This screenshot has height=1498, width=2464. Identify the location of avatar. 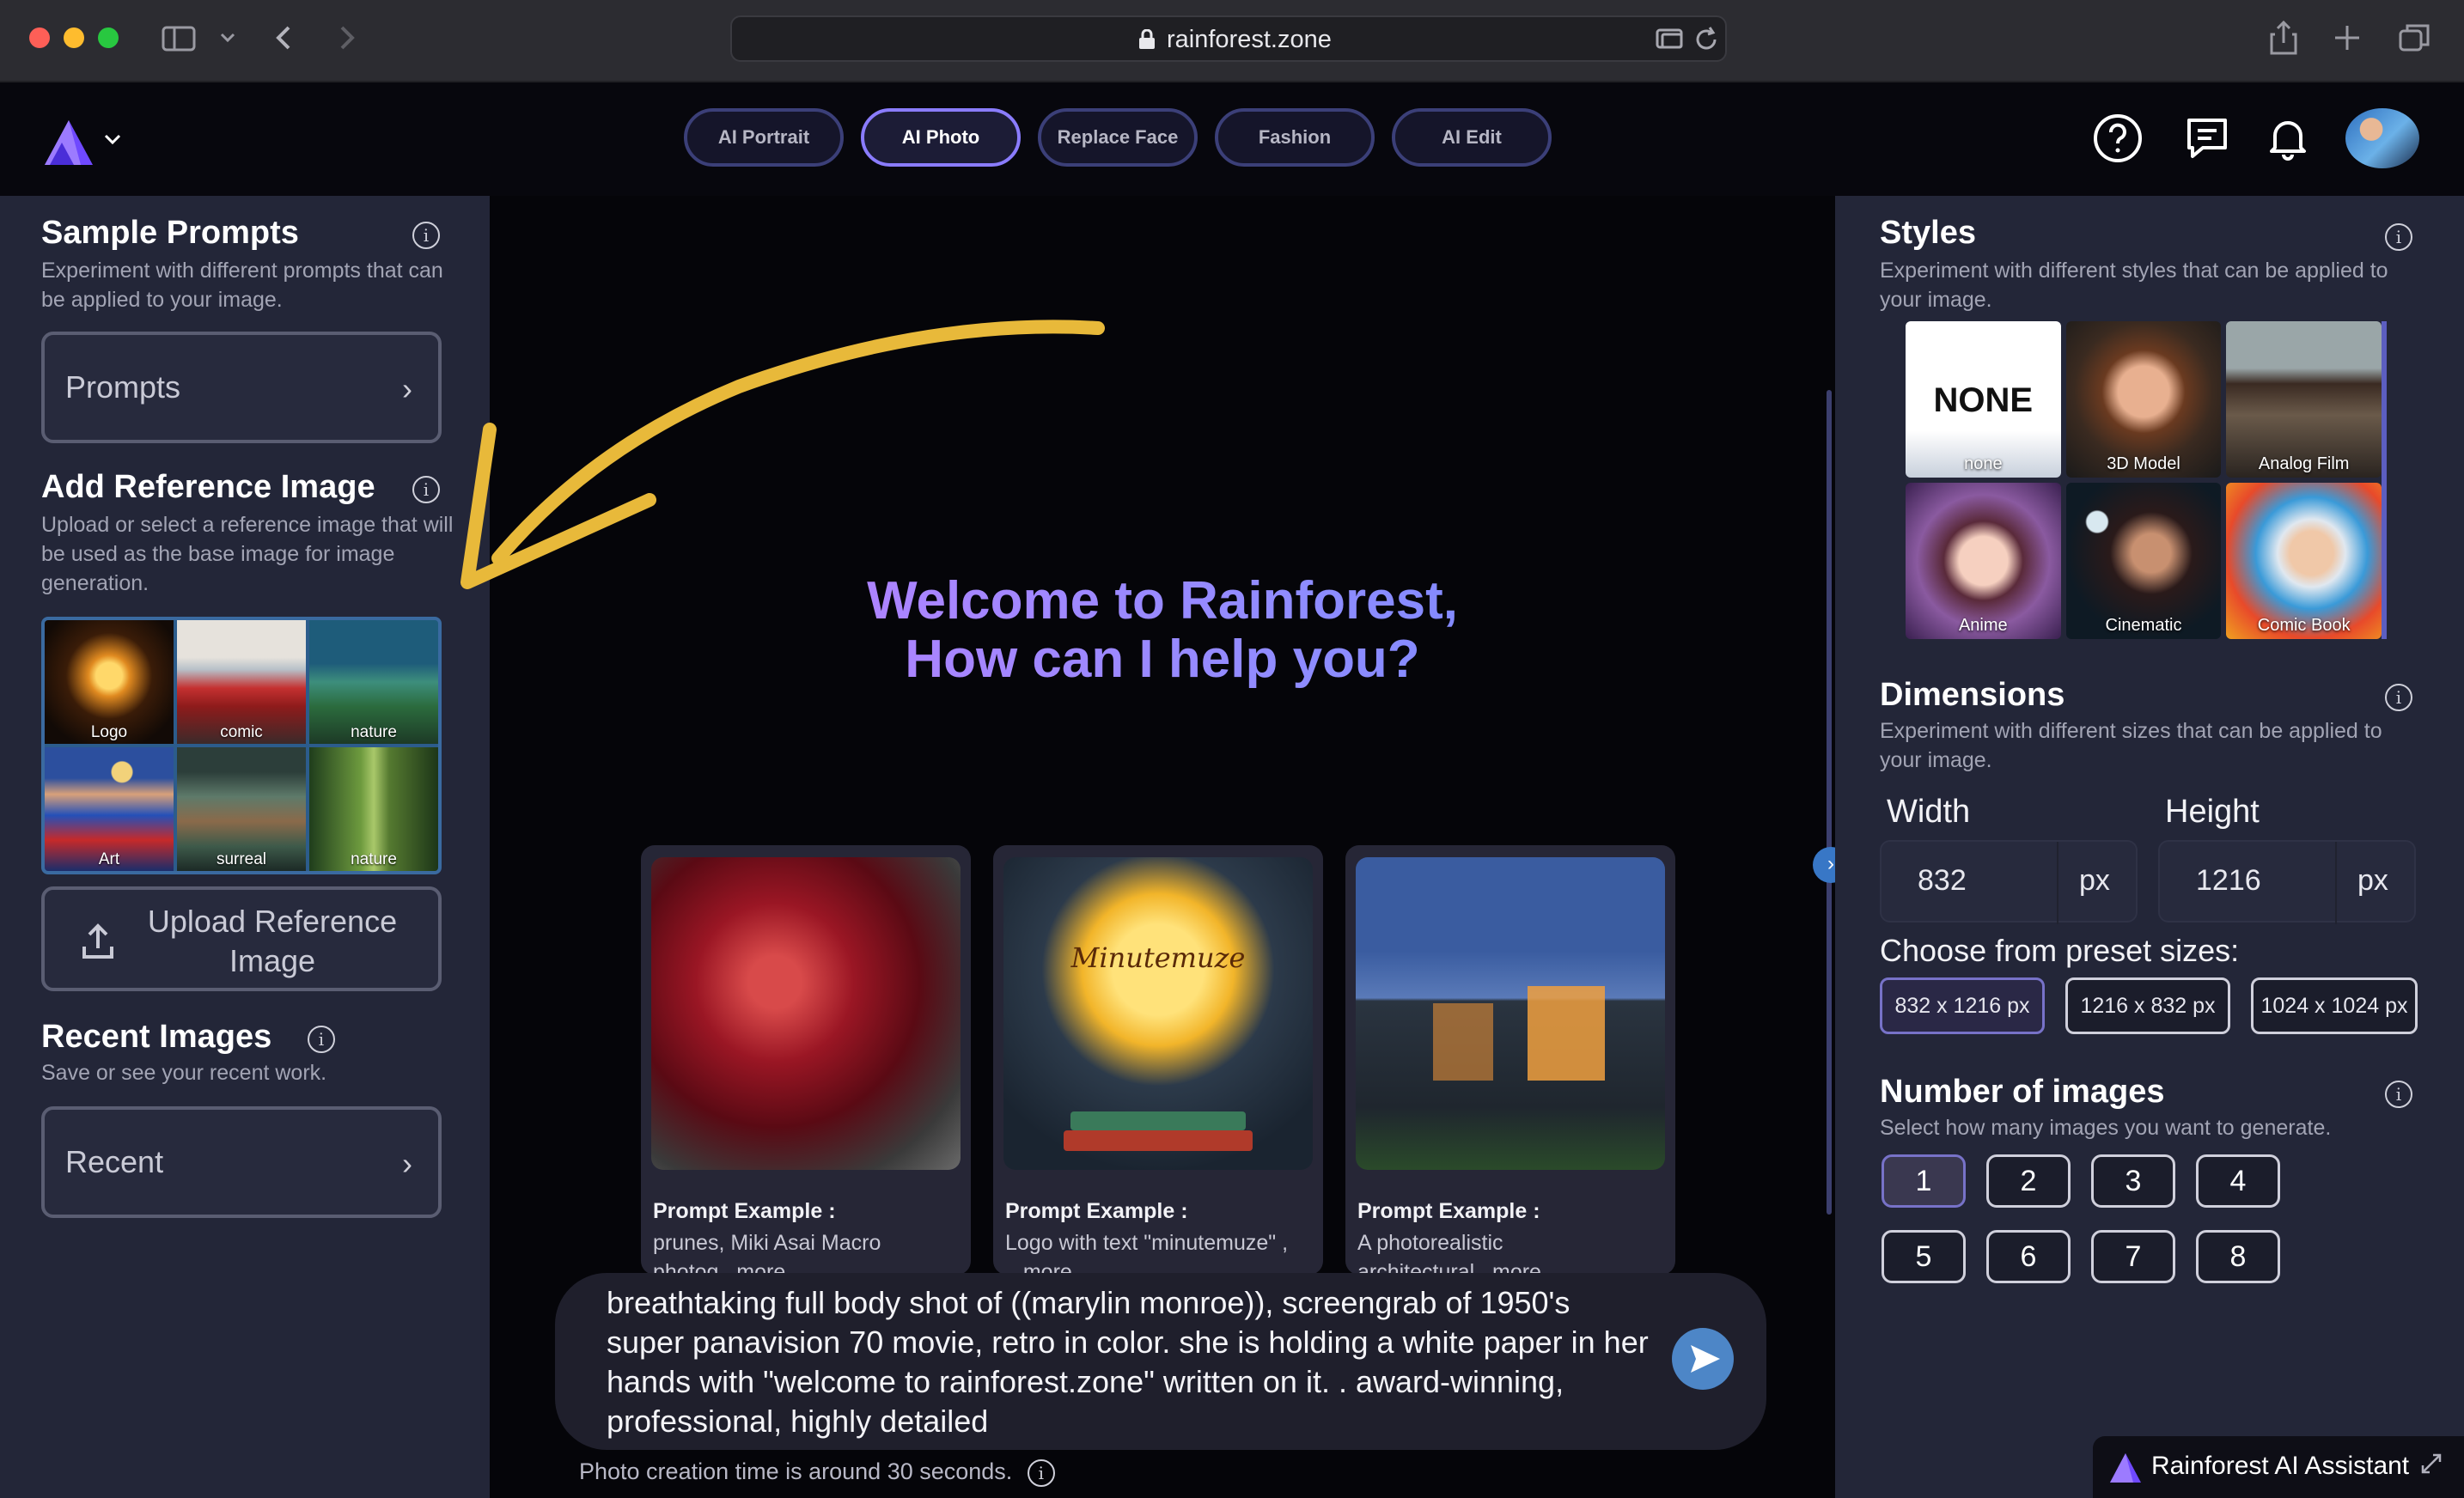
(2382, 138).